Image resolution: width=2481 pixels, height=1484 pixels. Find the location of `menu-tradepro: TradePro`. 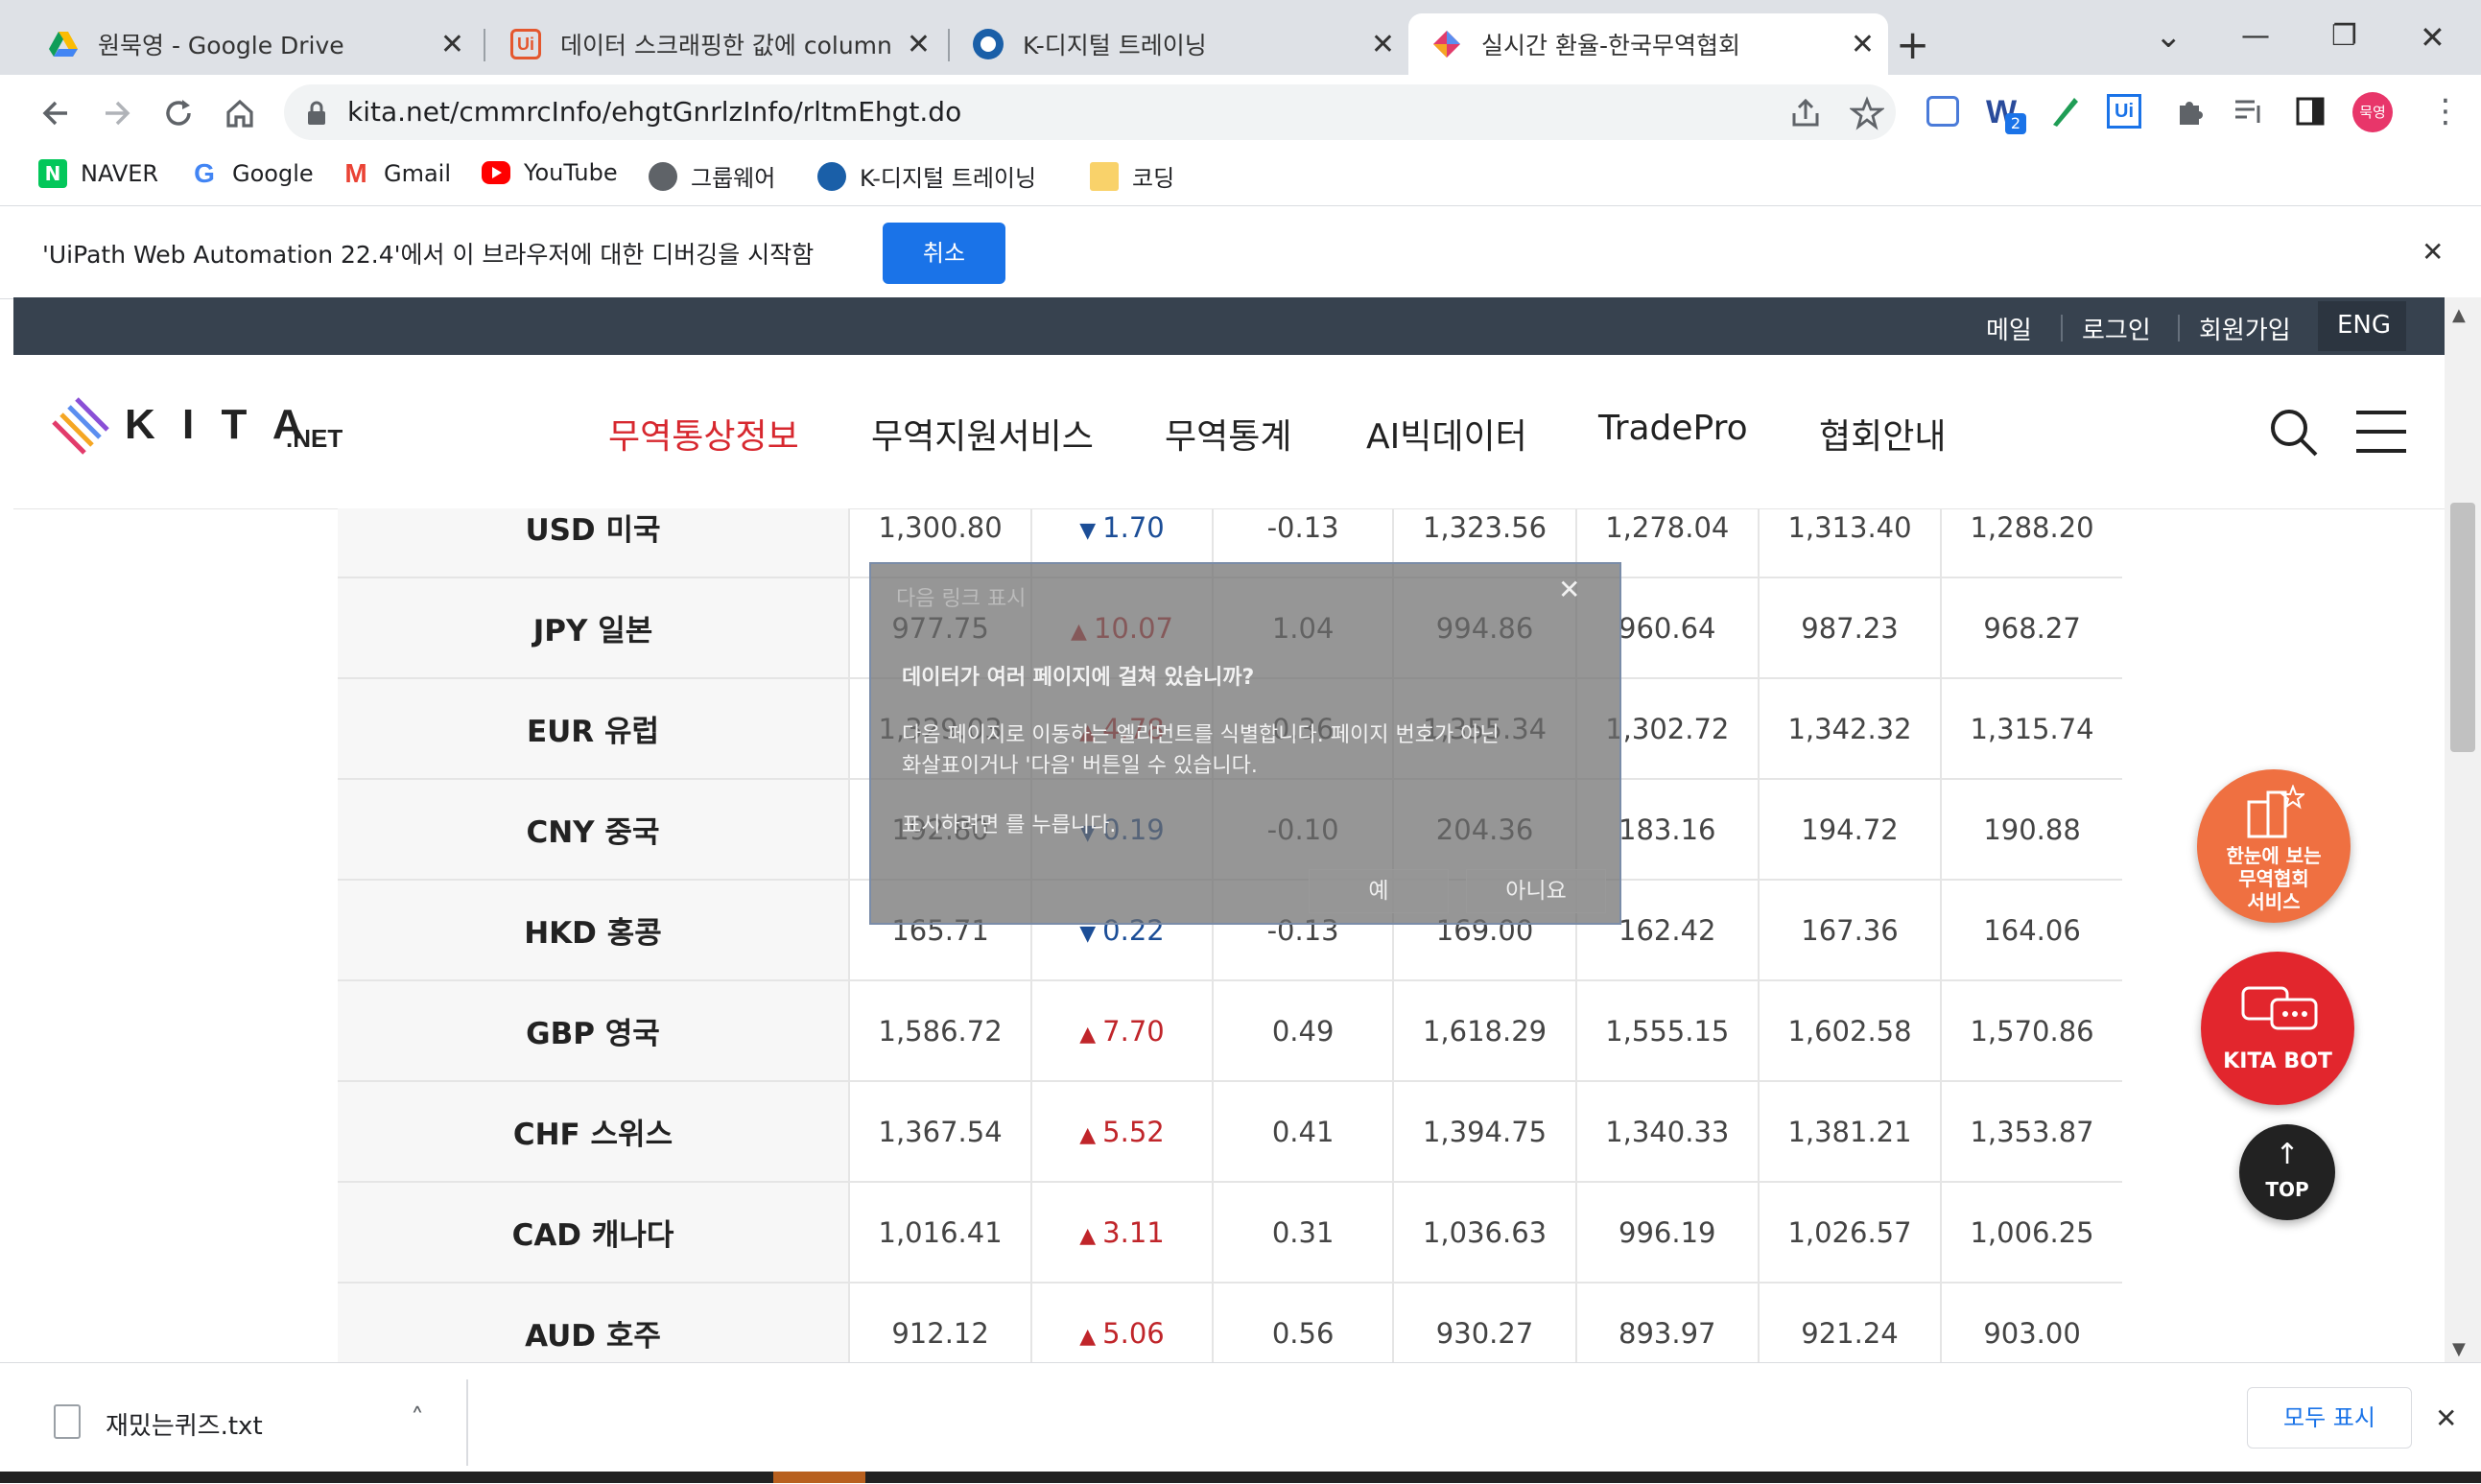

menu-tradepro: TradePro is located at coordinates (1673, 429).